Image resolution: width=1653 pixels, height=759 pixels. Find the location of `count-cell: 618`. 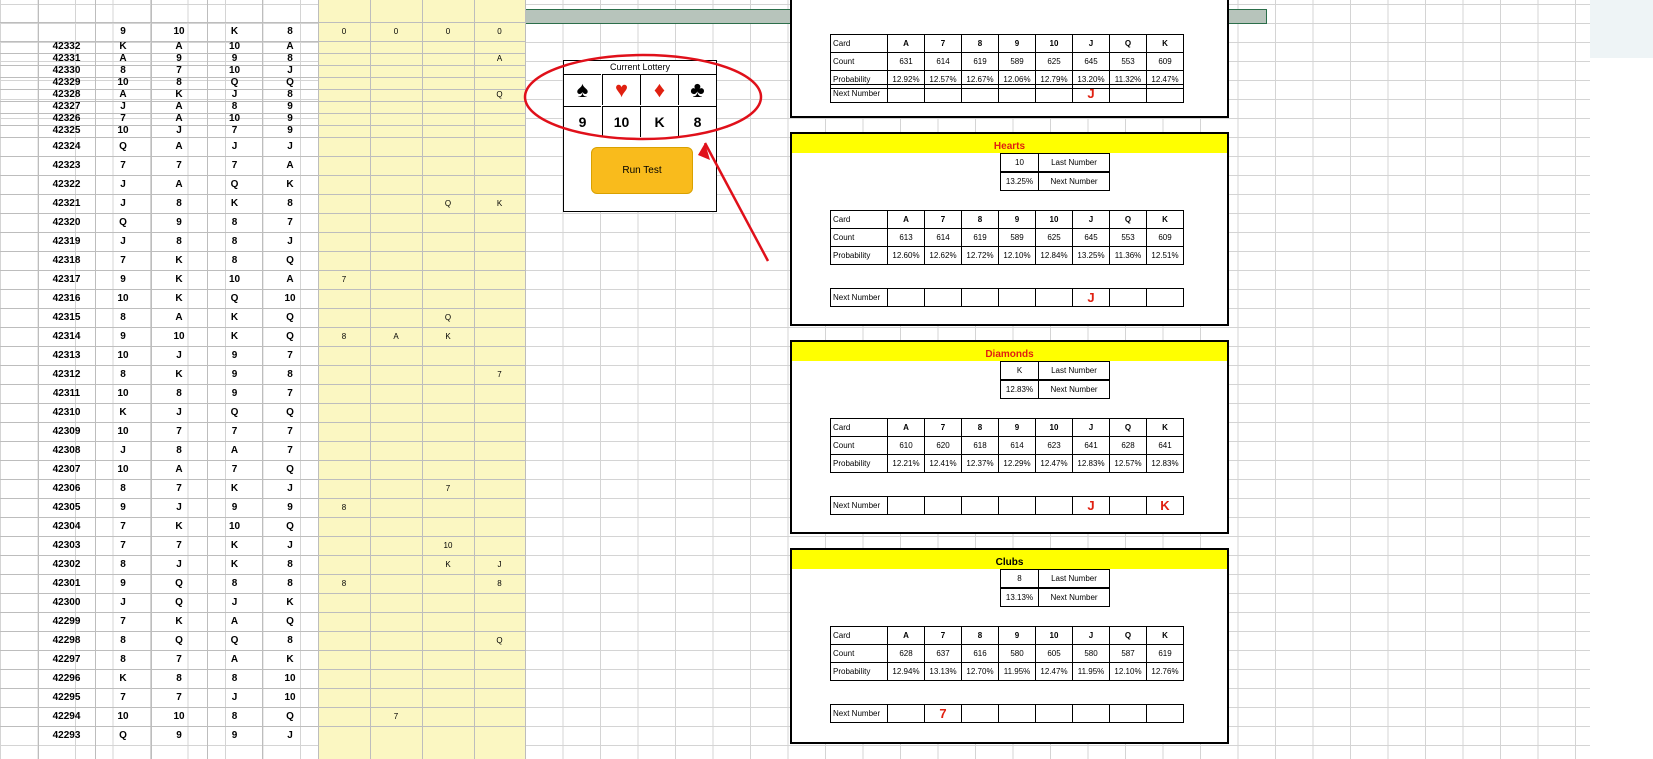

count-cell: 618 is located at coordinates (980, 445).